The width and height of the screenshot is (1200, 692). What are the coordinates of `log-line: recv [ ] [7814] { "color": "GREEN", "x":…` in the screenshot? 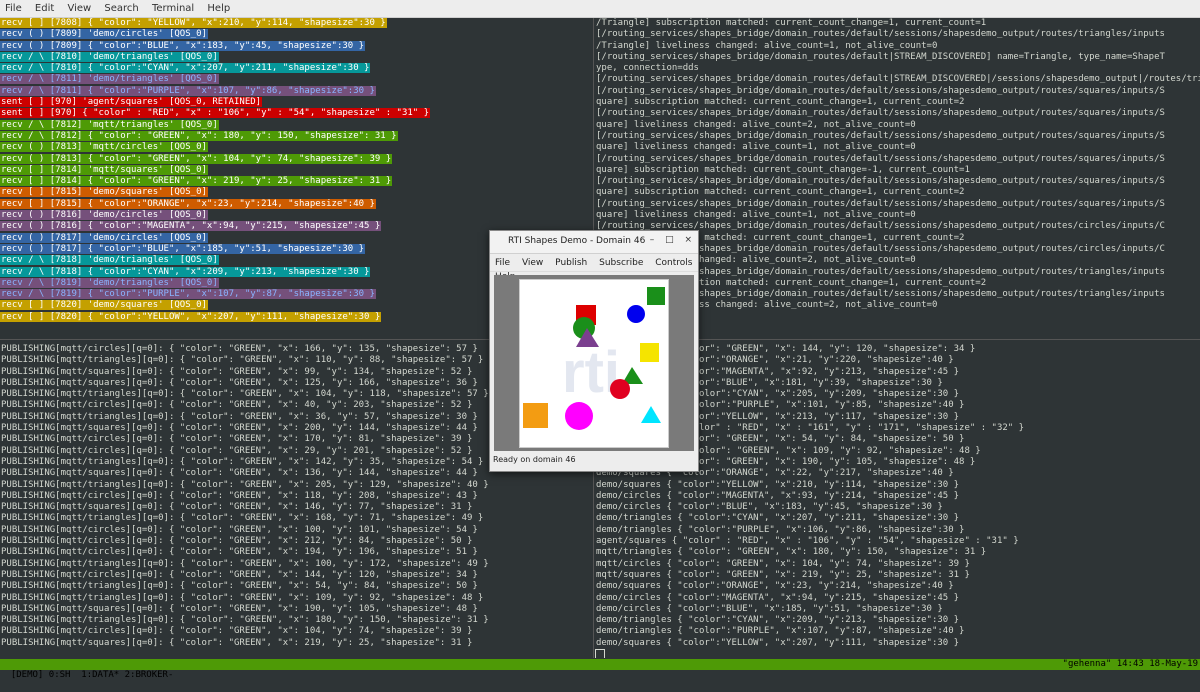 It's located at (196, 181).